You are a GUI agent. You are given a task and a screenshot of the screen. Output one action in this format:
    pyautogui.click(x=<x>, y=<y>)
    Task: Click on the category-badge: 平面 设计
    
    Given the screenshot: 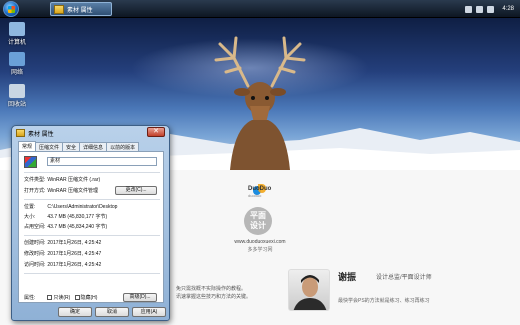 What is the action you would take?
    pyautogui.click(x=258, y=221)
    